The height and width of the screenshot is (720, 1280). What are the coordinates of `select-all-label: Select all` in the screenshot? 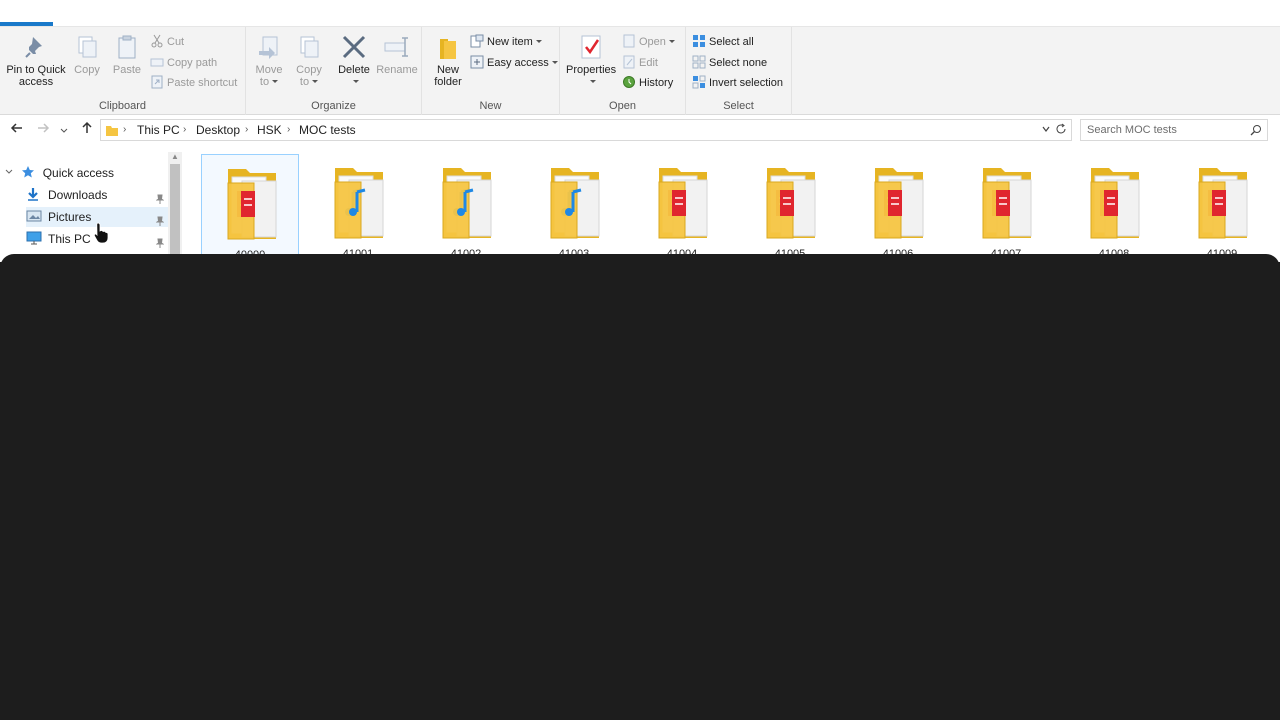 It's located at (731, 42).